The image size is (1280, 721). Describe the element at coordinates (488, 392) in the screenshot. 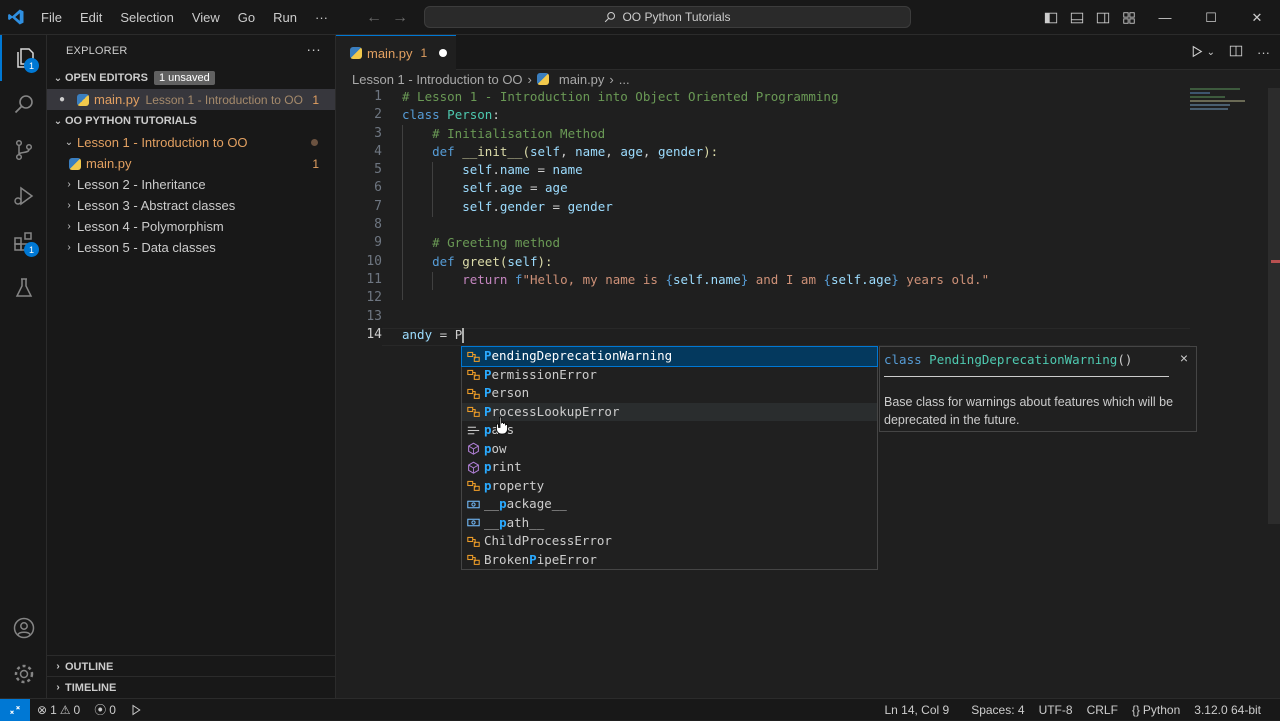

I see `match-highlight: P` at that location.